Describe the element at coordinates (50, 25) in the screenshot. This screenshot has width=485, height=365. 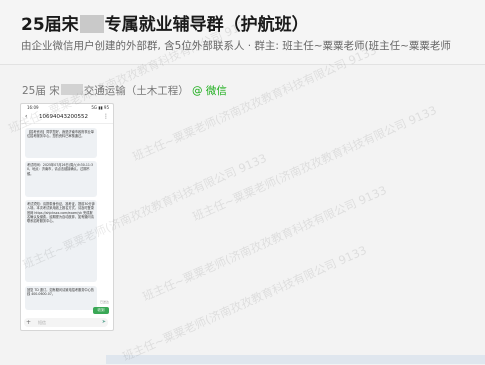
I see `title-prefix: 25届宋` at that location.